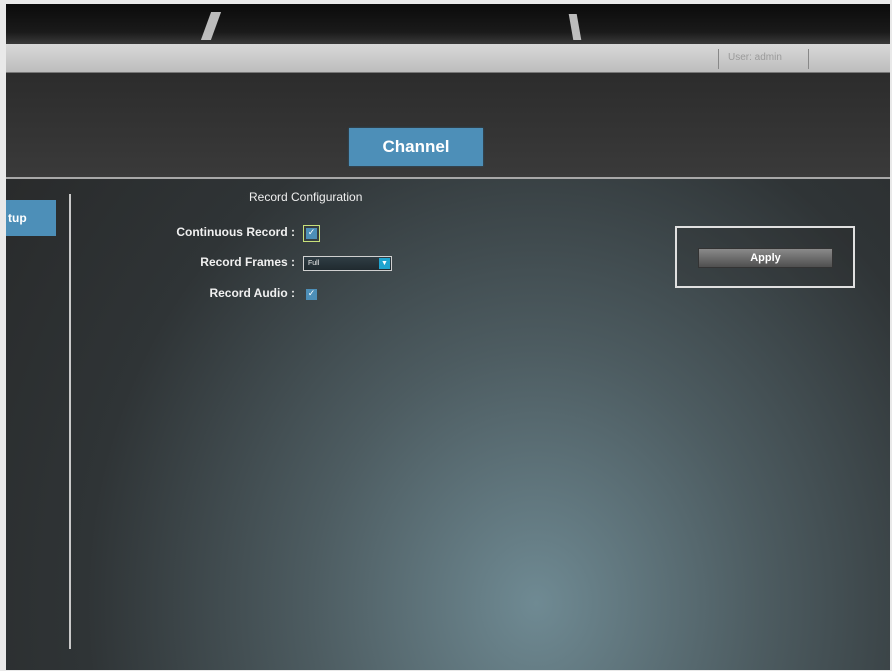  I want to click on tab-channel: Channel, so click(416, 147).